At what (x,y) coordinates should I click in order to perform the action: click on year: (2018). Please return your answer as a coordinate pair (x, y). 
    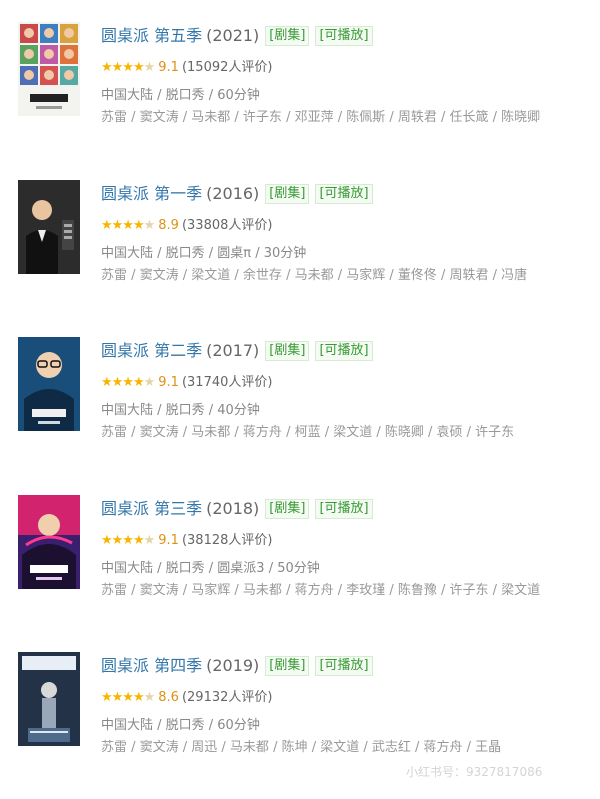
    Looking at the image, I should click on (233, 508).